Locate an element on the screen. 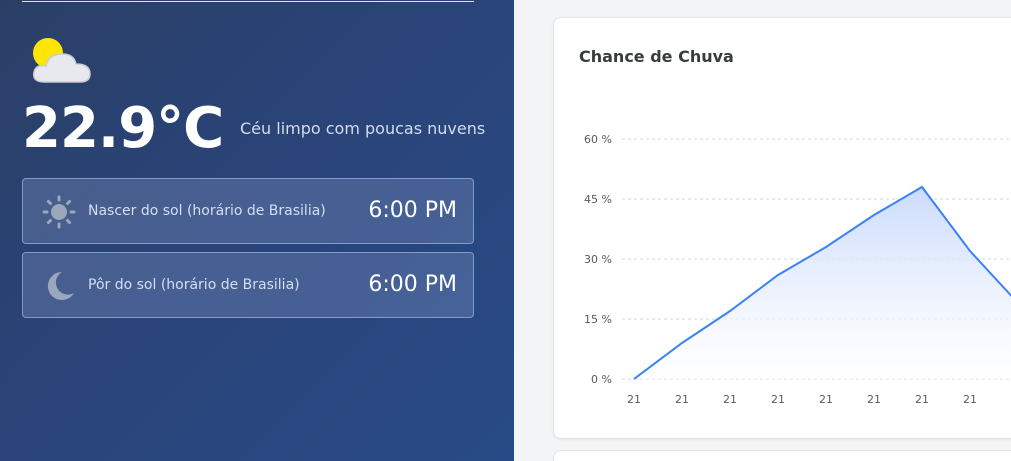 The image size is (1011, 461). sunset-card: Pôr do sol (horário de Brasilia) 6:00 PM is located at coordinates (248, 285).